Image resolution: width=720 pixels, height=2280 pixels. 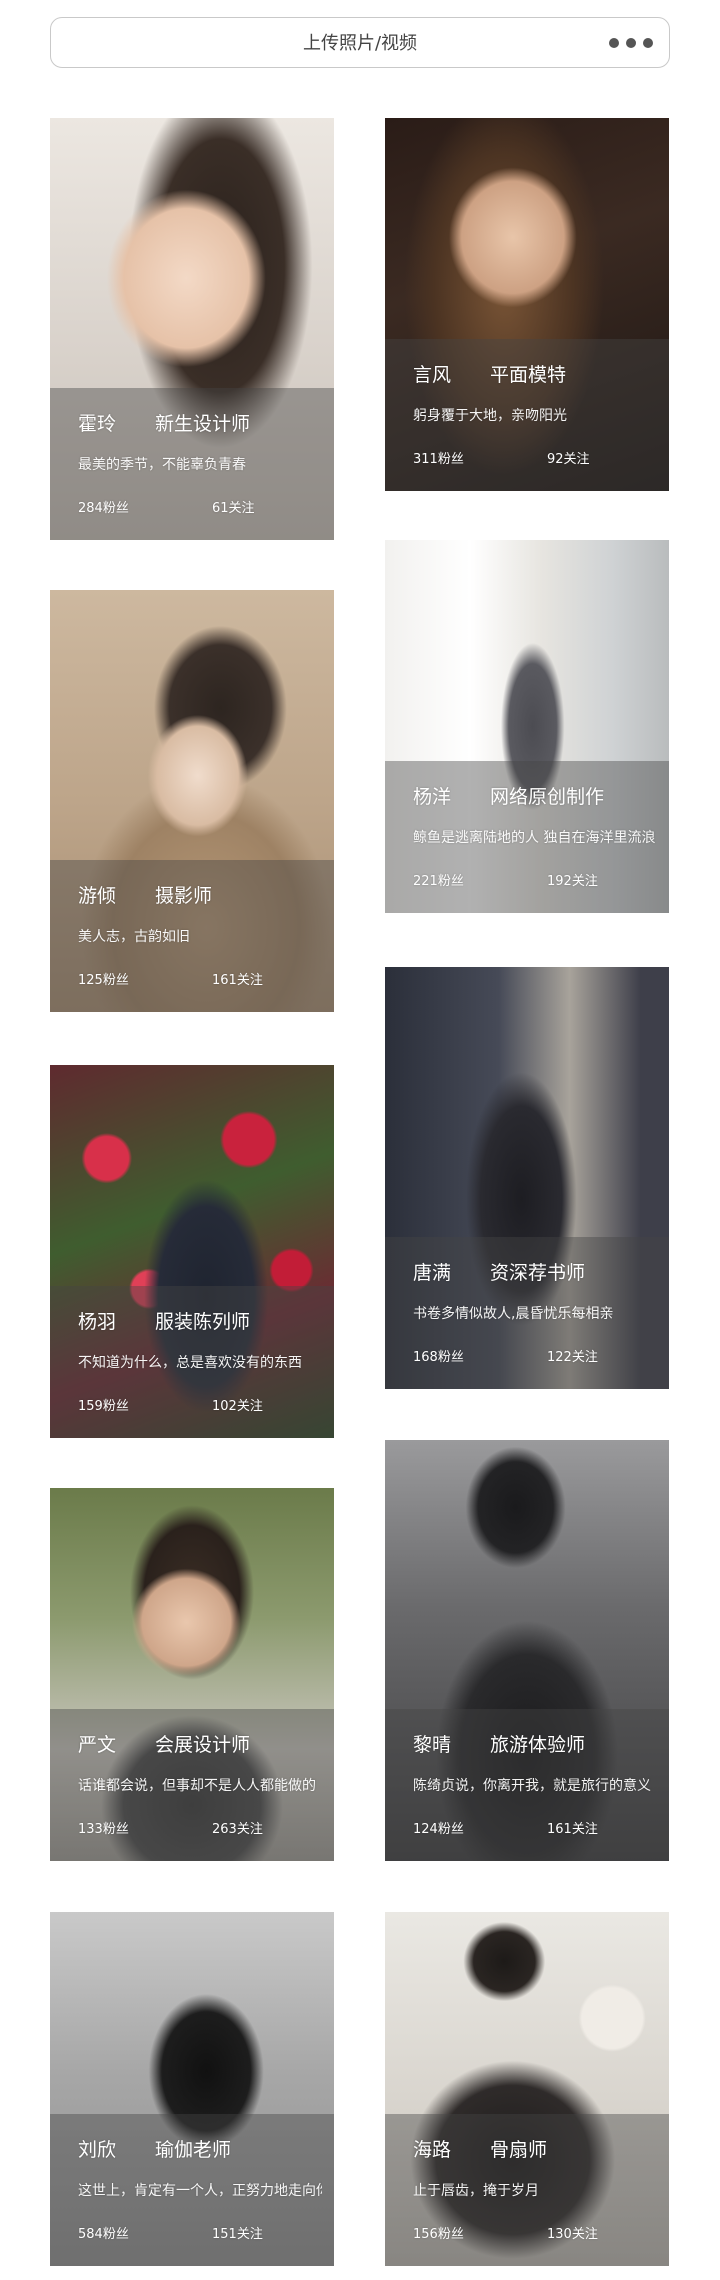 What do you see at coordinates (432, 1745) in the screenshot?
I see `profile-name: 黎晴` at bounding box center [432, 1745].